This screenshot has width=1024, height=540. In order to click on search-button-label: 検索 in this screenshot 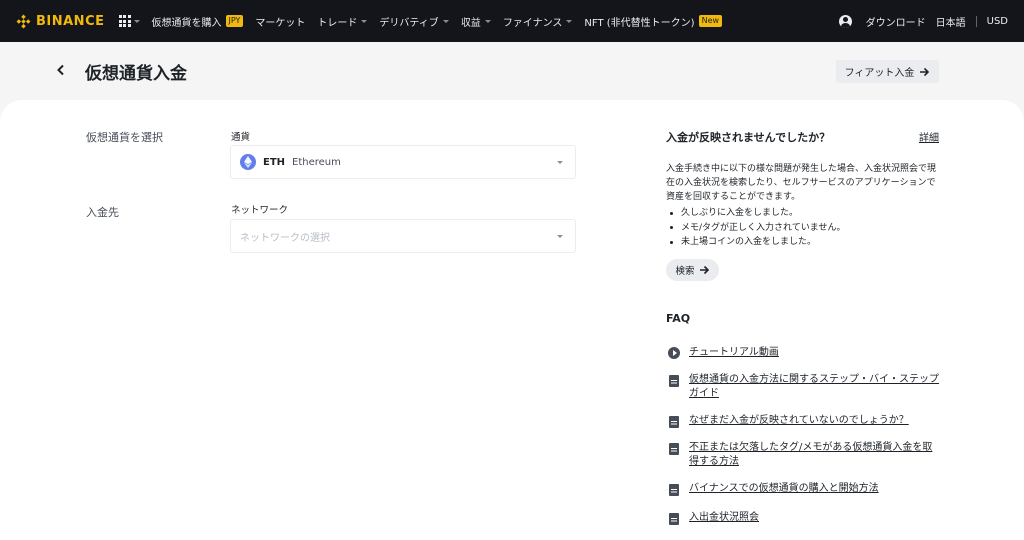, I will do `click(685, 271)`.